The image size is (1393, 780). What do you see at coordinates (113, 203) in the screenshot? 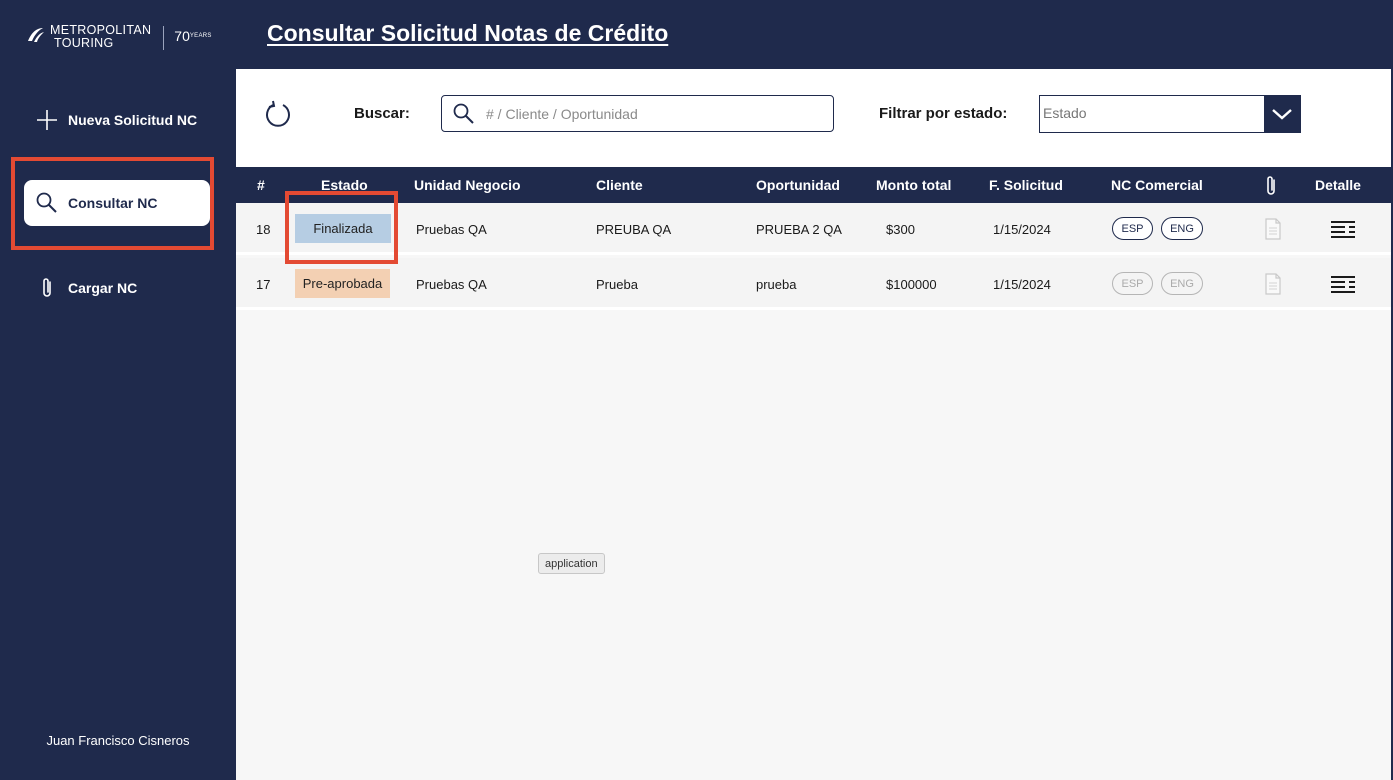
I see `sidebar-item-label: Consultar NC` at bounding box center [113, 203].